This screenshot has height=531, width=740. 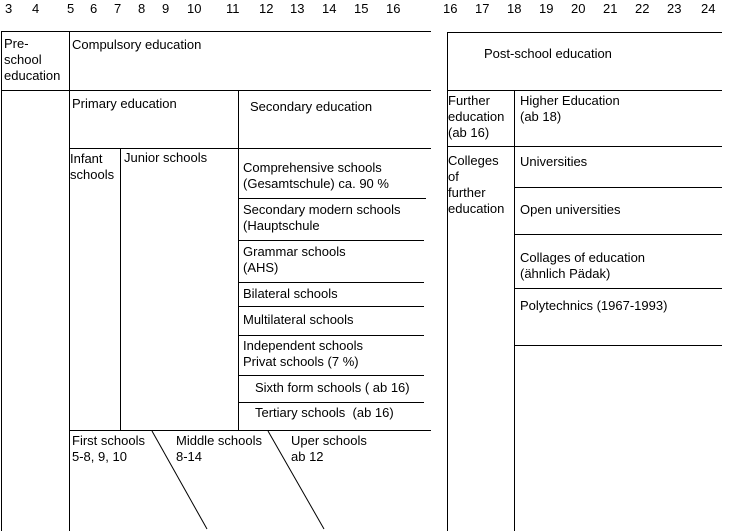 I want to click on preschool-label: Pre- school education, so click(x=32, y=59).